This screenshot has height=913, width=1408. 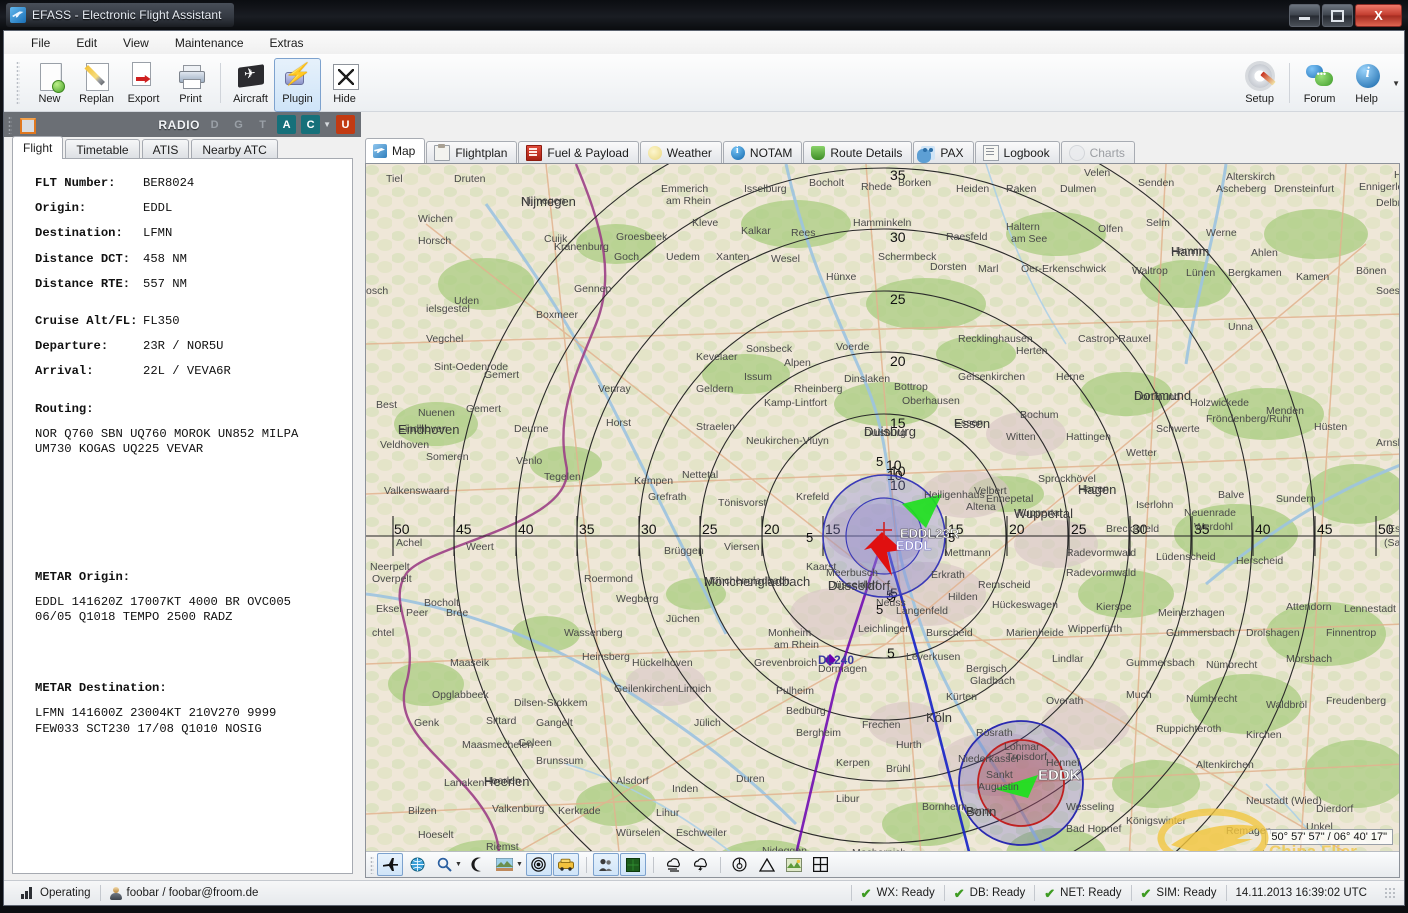 I want to click on svg-text: Tiel, so click(x=394, y=179).